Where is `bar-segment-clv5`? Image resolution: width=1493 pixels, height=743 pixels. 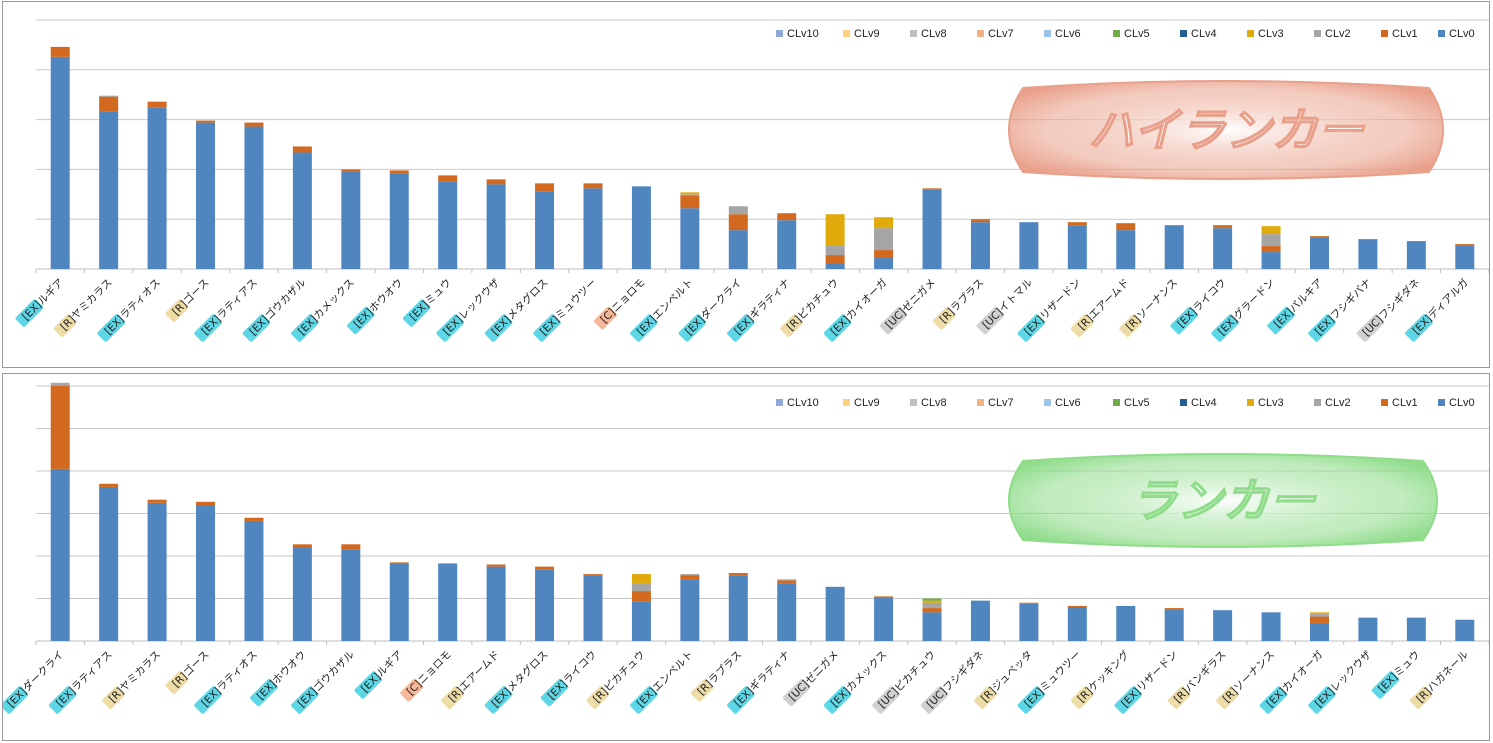
bar-segment-clv5 is located at coordinates (932, 599).